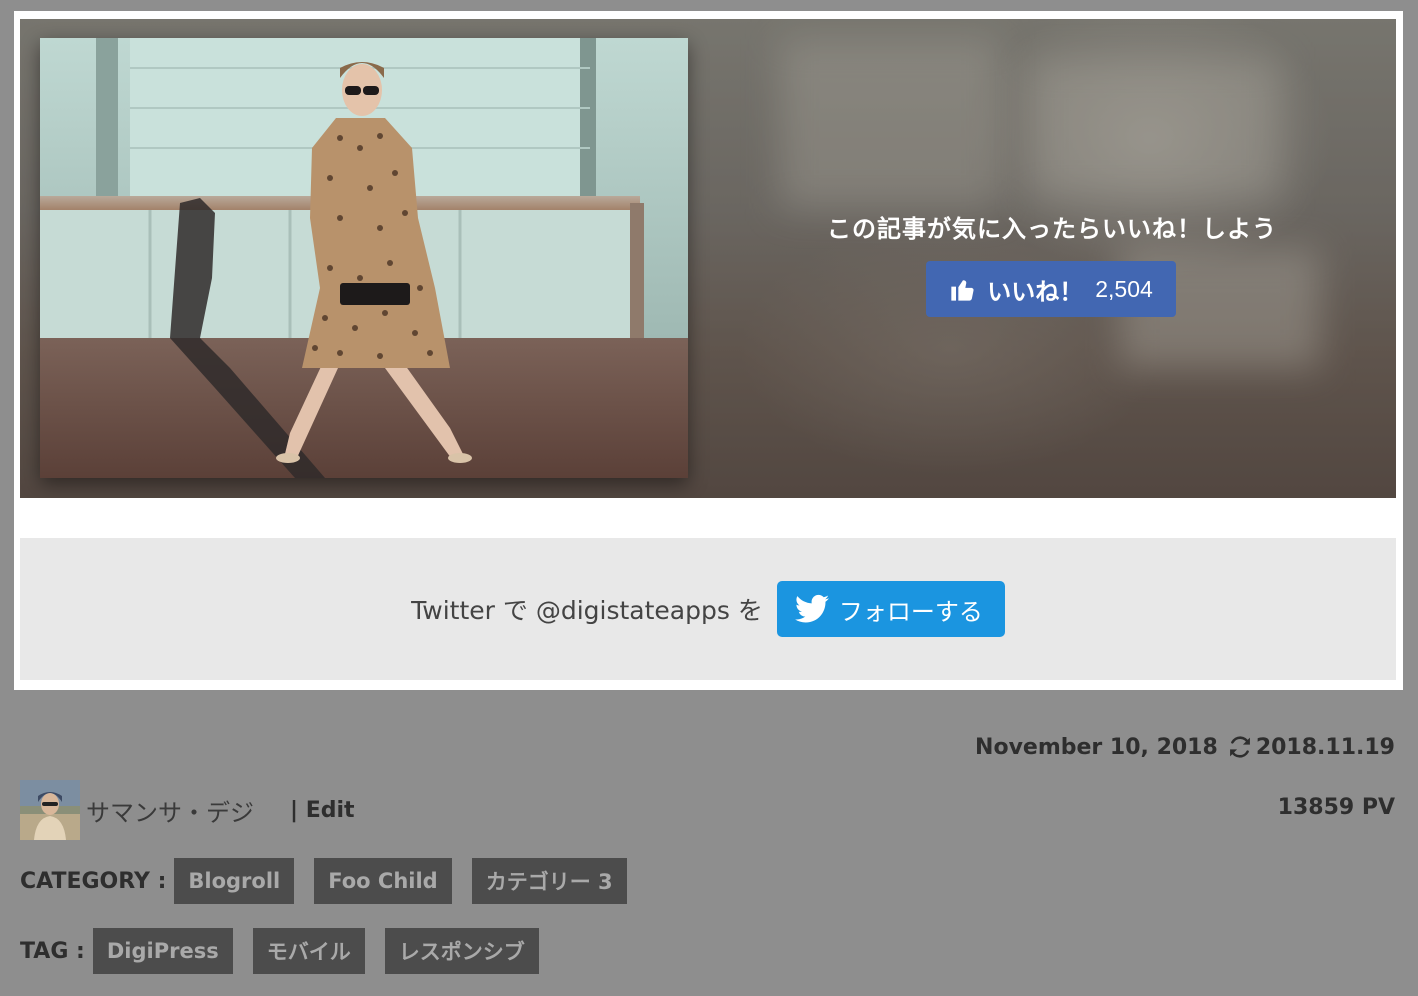 This screenshot has width=1418, height=996. I want to click on tag-pill: モバイル, so click(308, 951).